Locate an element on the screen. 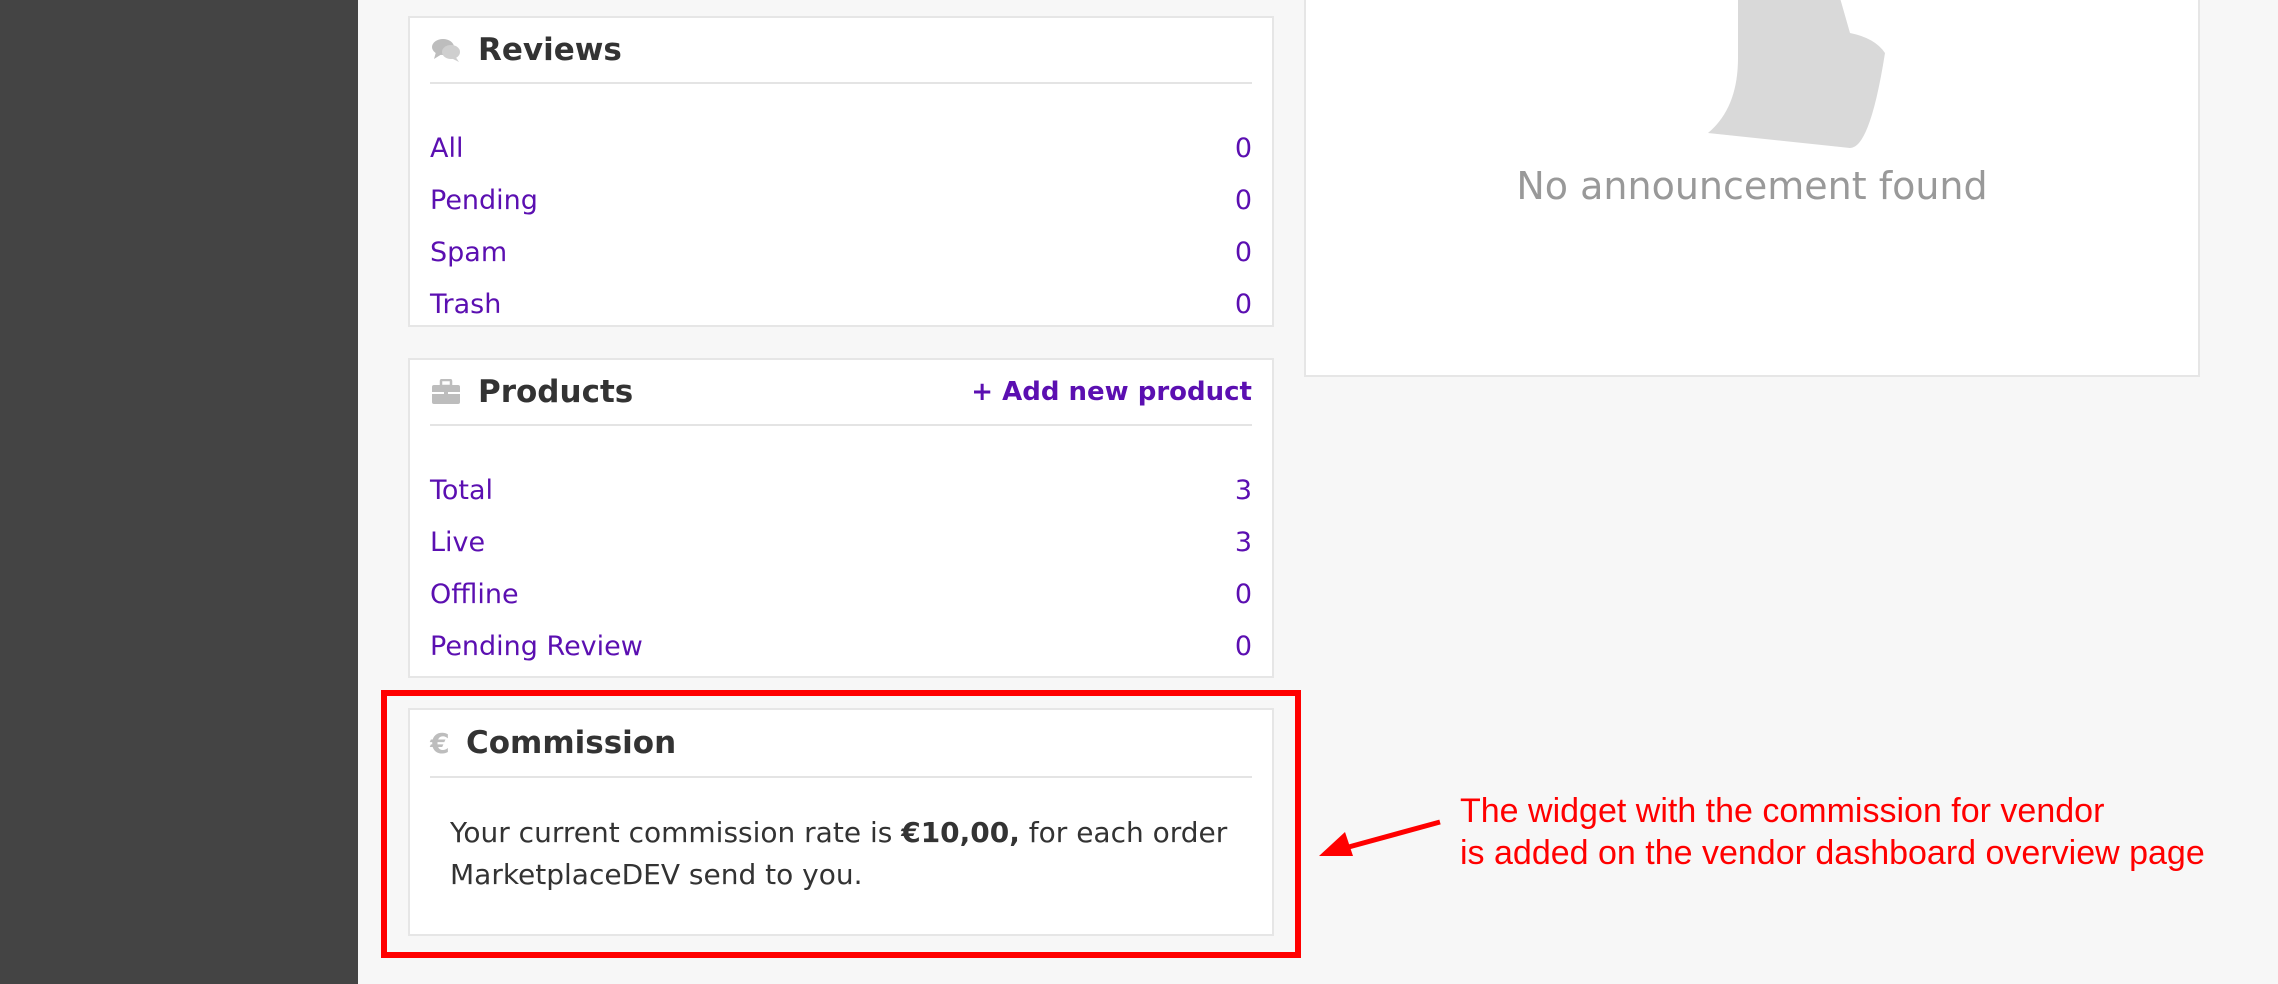  products-row-pending-review: Pending Review 0 is located at coordinates (841, 646).